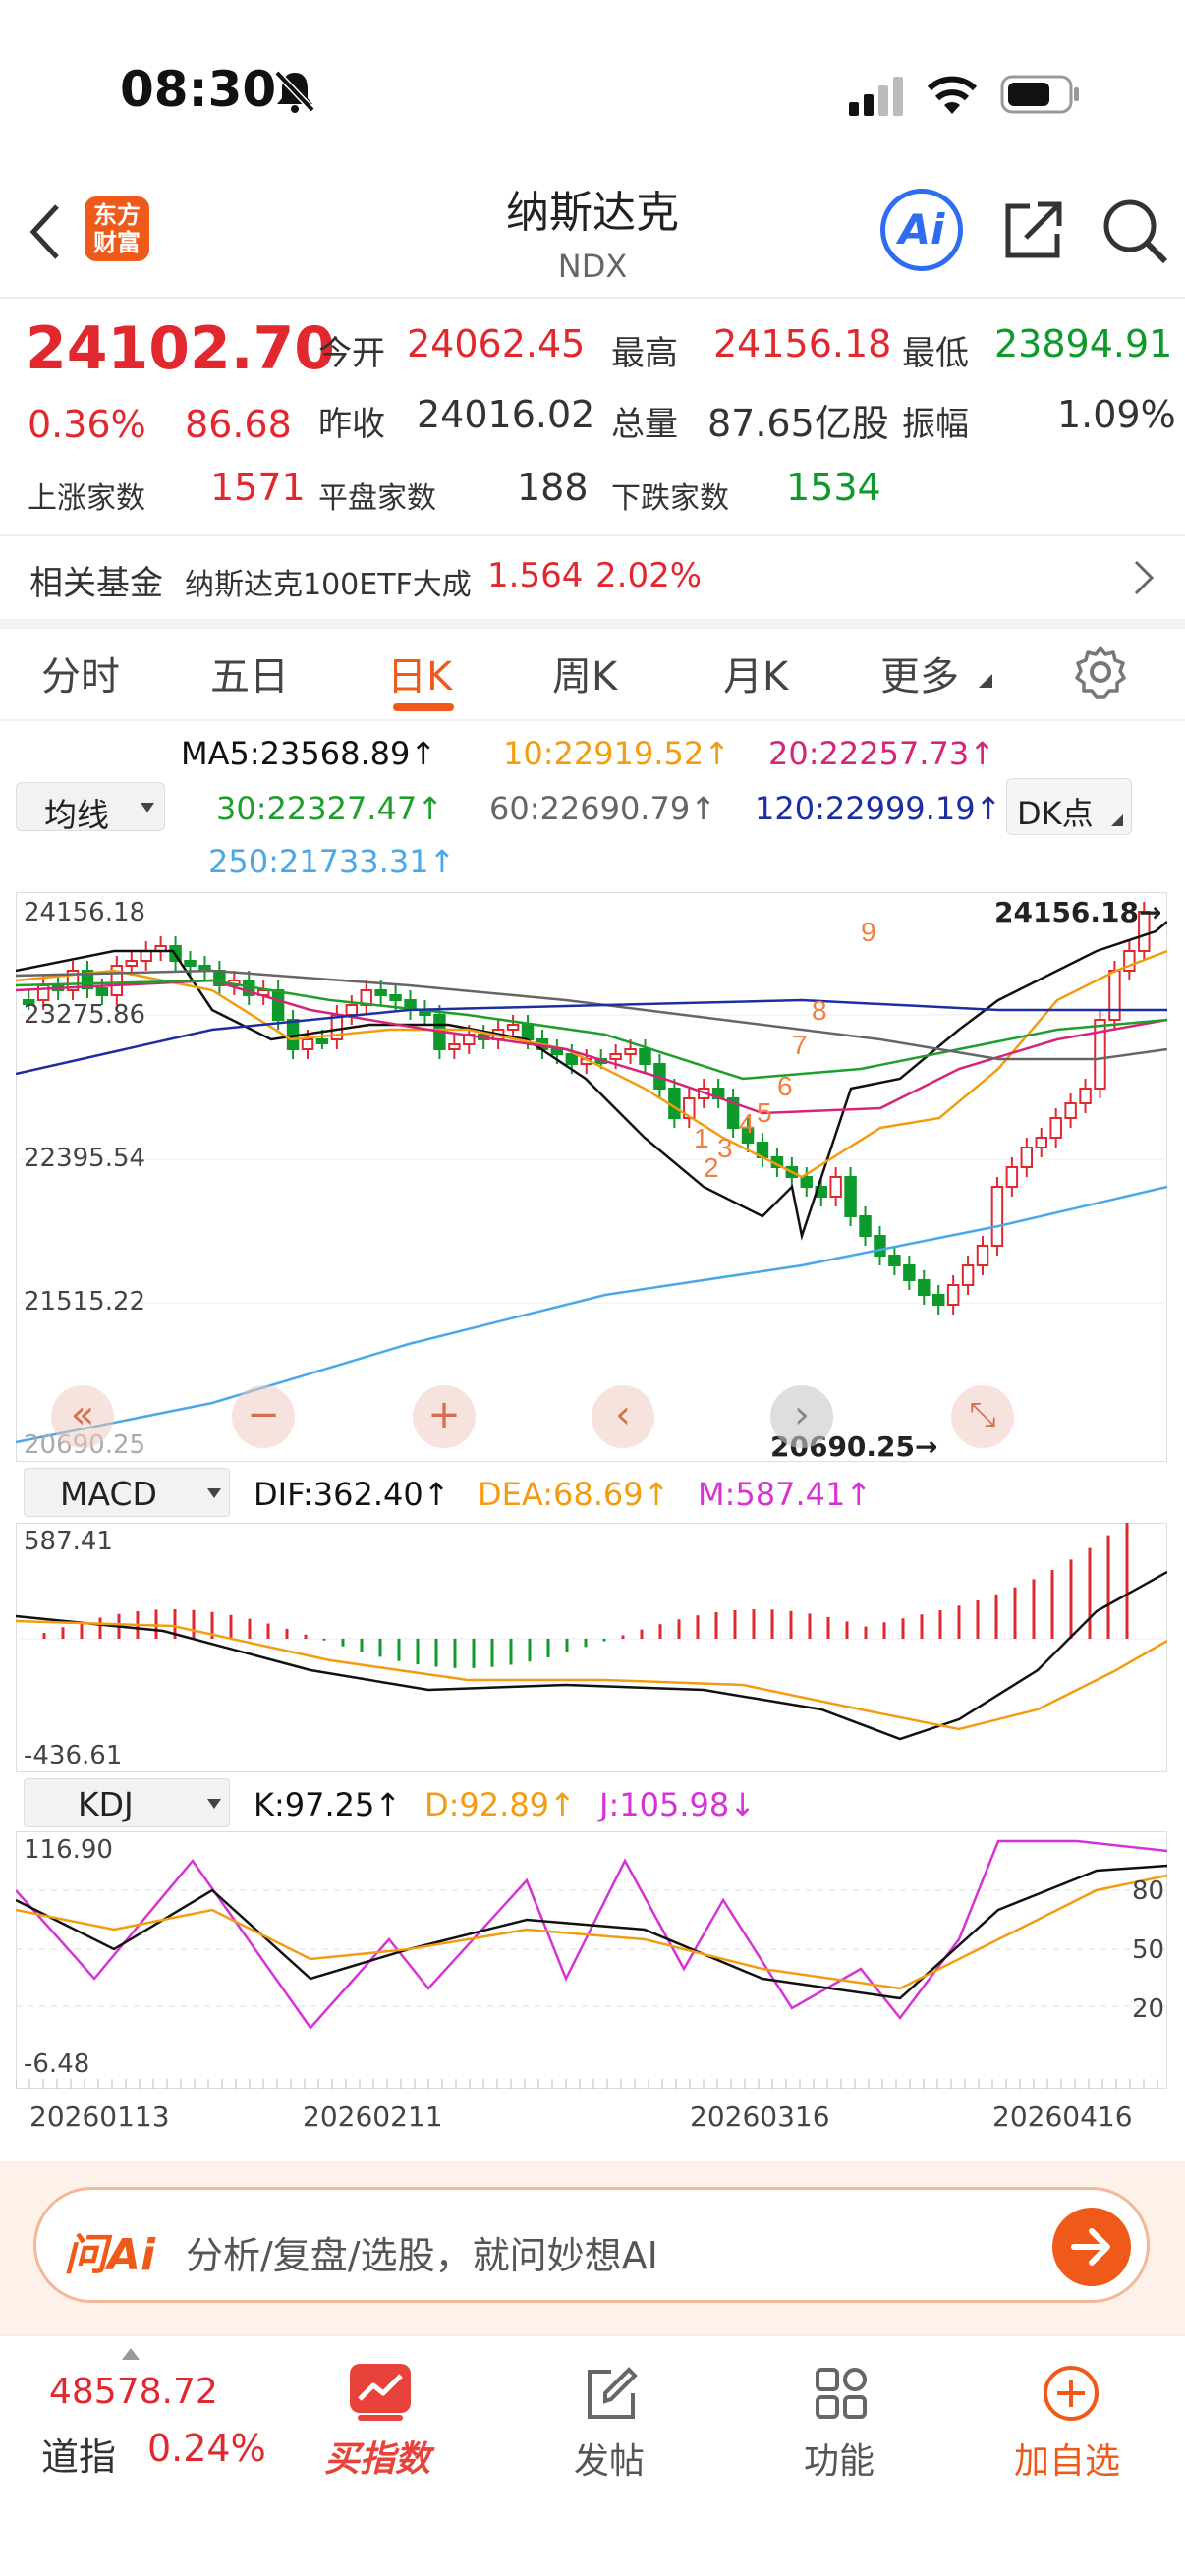 The image size is (1185, 2576). What do you see at coordinates (936, 353) in the screenshot?
I see `low-label: 最低` at bounding box center [936, 353].